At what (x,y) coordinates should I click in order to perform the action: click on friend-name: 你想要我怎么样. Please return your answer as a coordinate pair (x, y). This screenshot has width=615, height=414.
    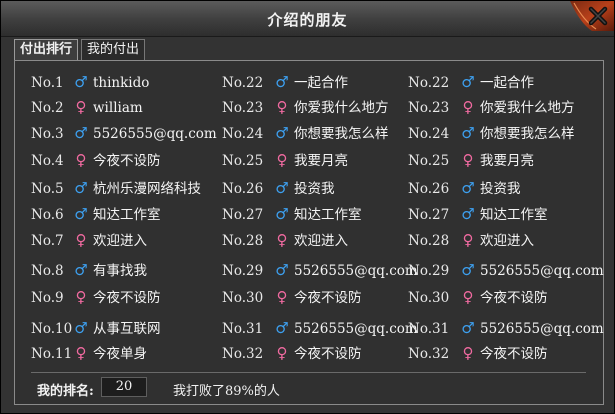
    Looking at the image, I should click on (341, 134).